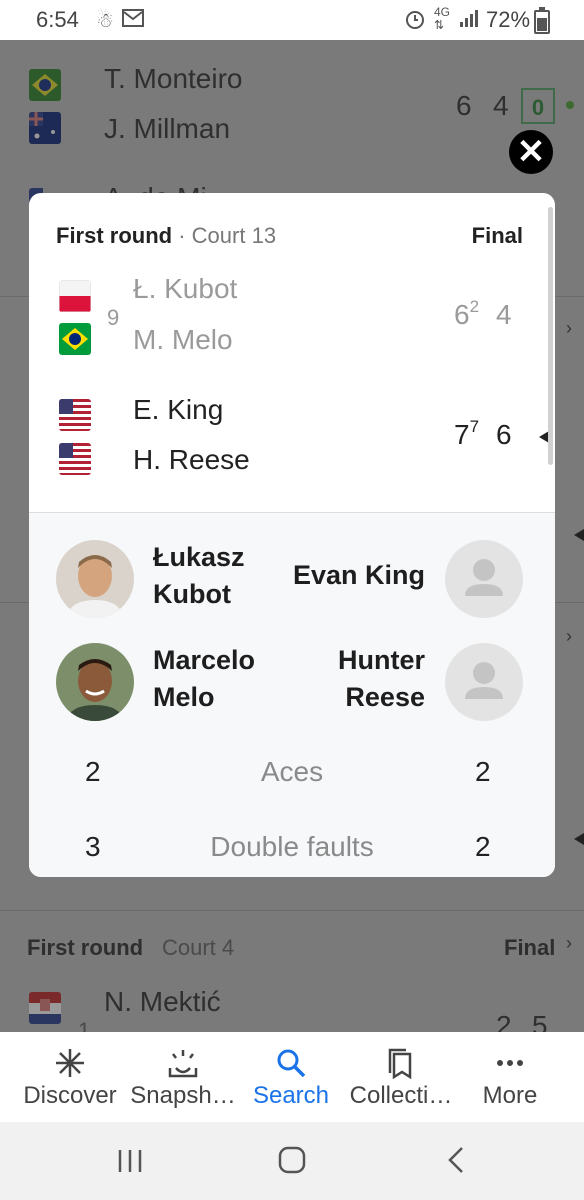 The width and height of the screenshot is (584, 1200). I want to click on match-header: First round · Court 13, so click(166, 236).